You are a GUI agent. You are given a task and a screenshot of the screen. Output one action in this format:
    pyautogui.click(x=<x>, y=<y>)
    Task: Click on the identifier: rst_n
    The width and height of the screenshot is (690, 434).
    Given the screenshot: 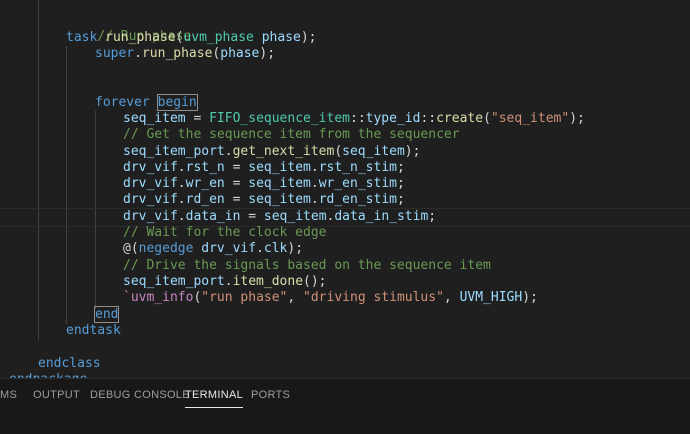 What is the action you would take?
    pyautogui.click(x=205, y=167)
    